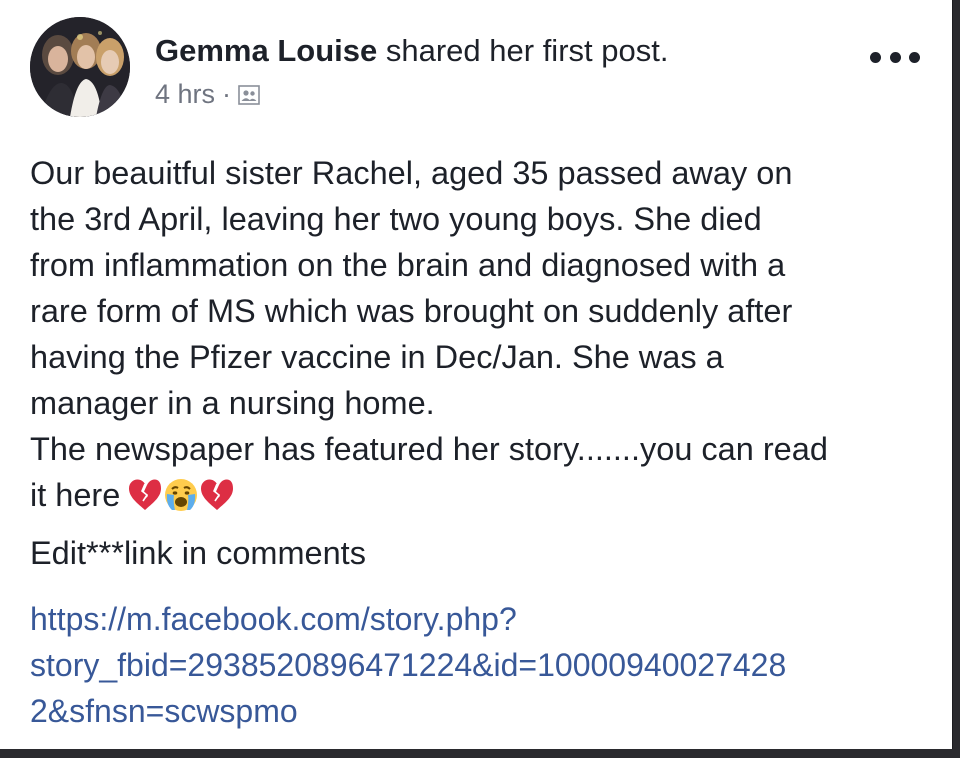 The height and width of the screenshot is (758, 960). I want to click on post-body-line: manager in a nursing home., so click(232, 403).